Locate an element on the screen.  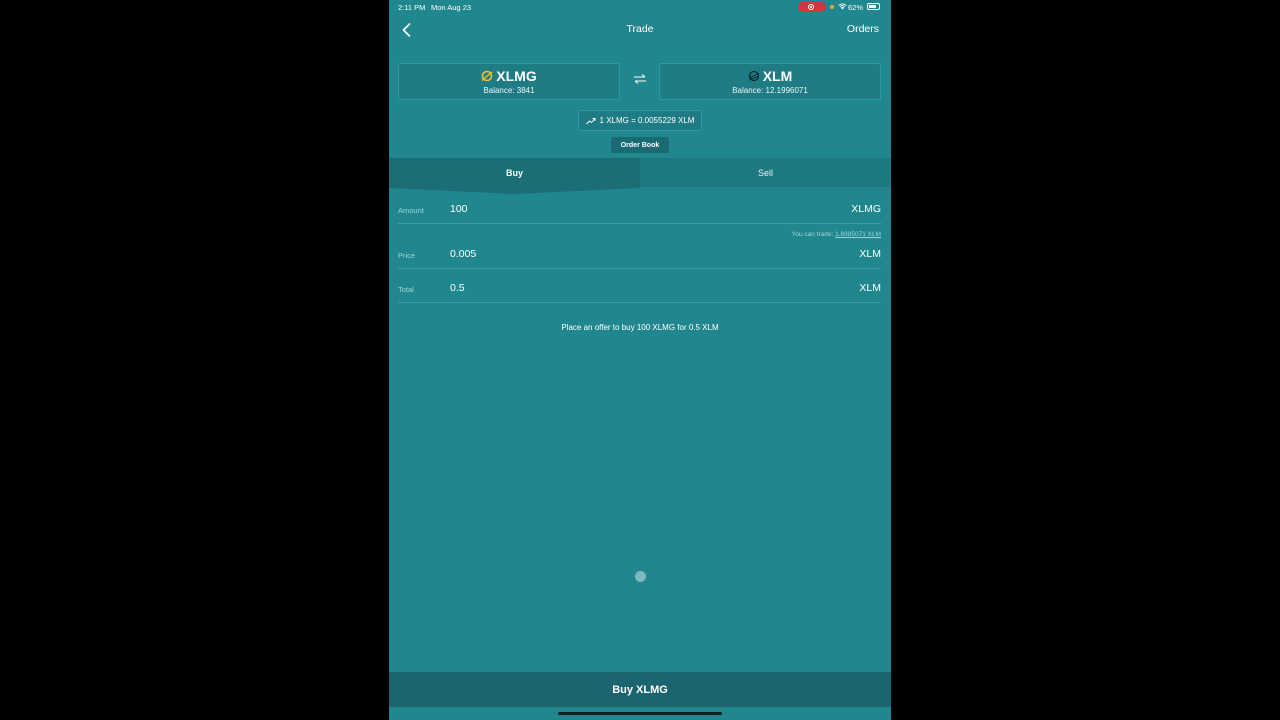
price-input: 0.005 is located at coordinates (463, 254).